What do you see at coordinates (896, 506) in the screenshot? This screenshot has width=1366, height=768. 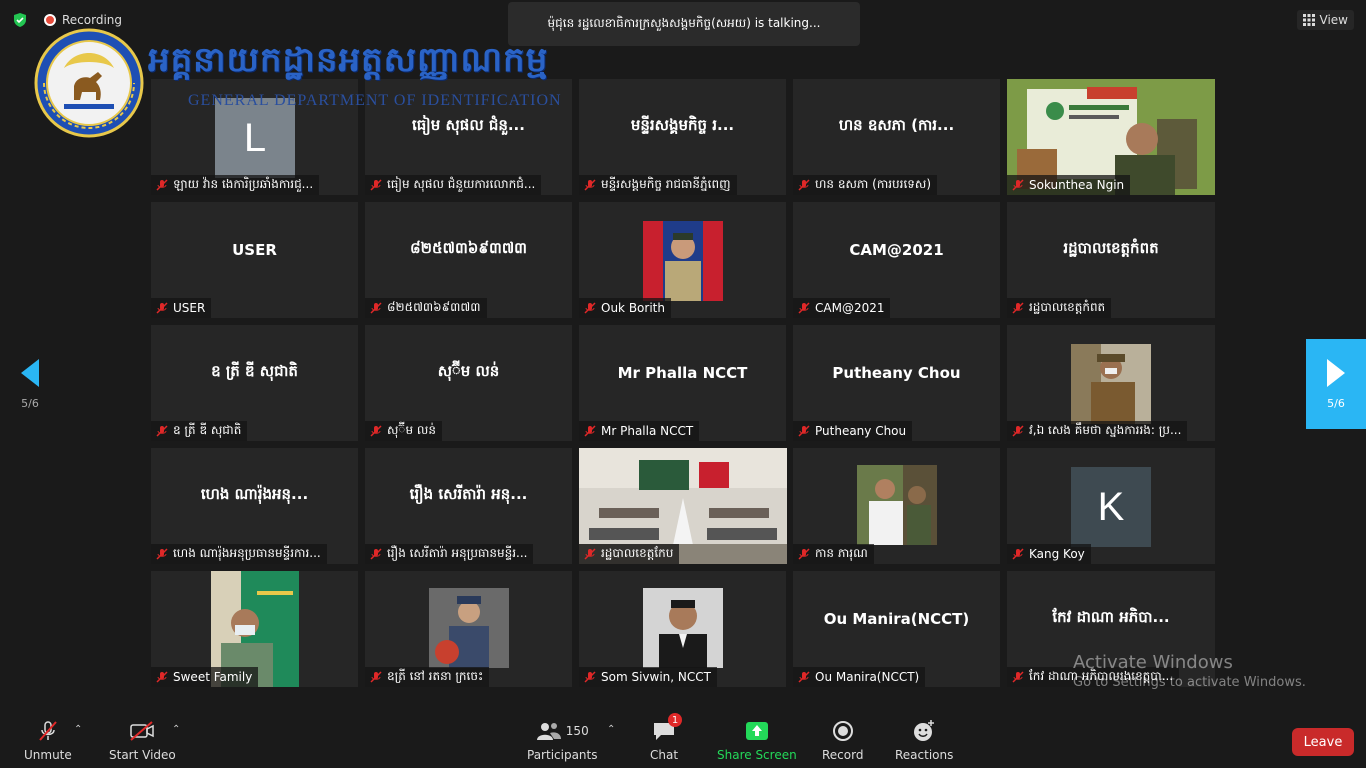 I see `participant-tile: កាន ភារុណ` at bounding box center [896, 506].